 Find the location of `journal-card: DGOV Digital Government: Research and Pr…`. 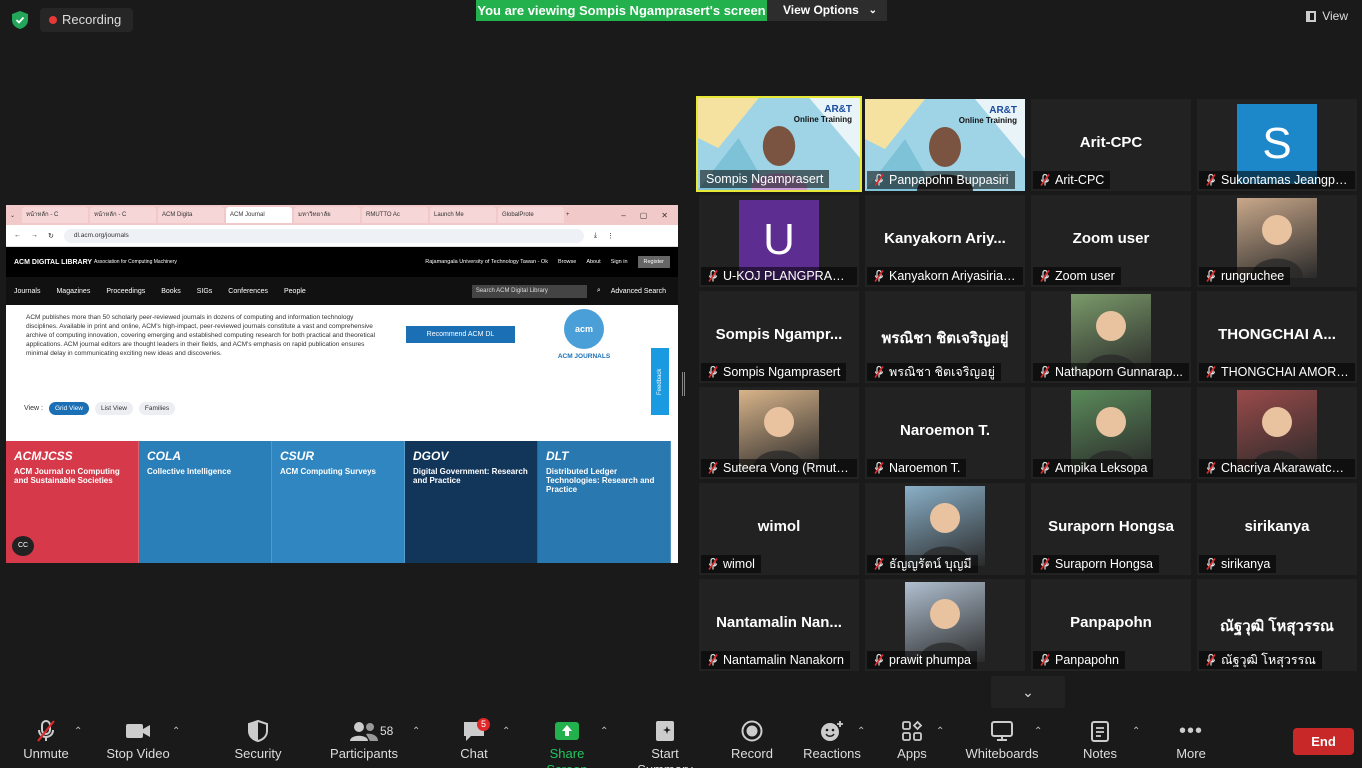

journal-card: DGOV Digital Government: Research and Pr… is located at coordinates (471, 502).